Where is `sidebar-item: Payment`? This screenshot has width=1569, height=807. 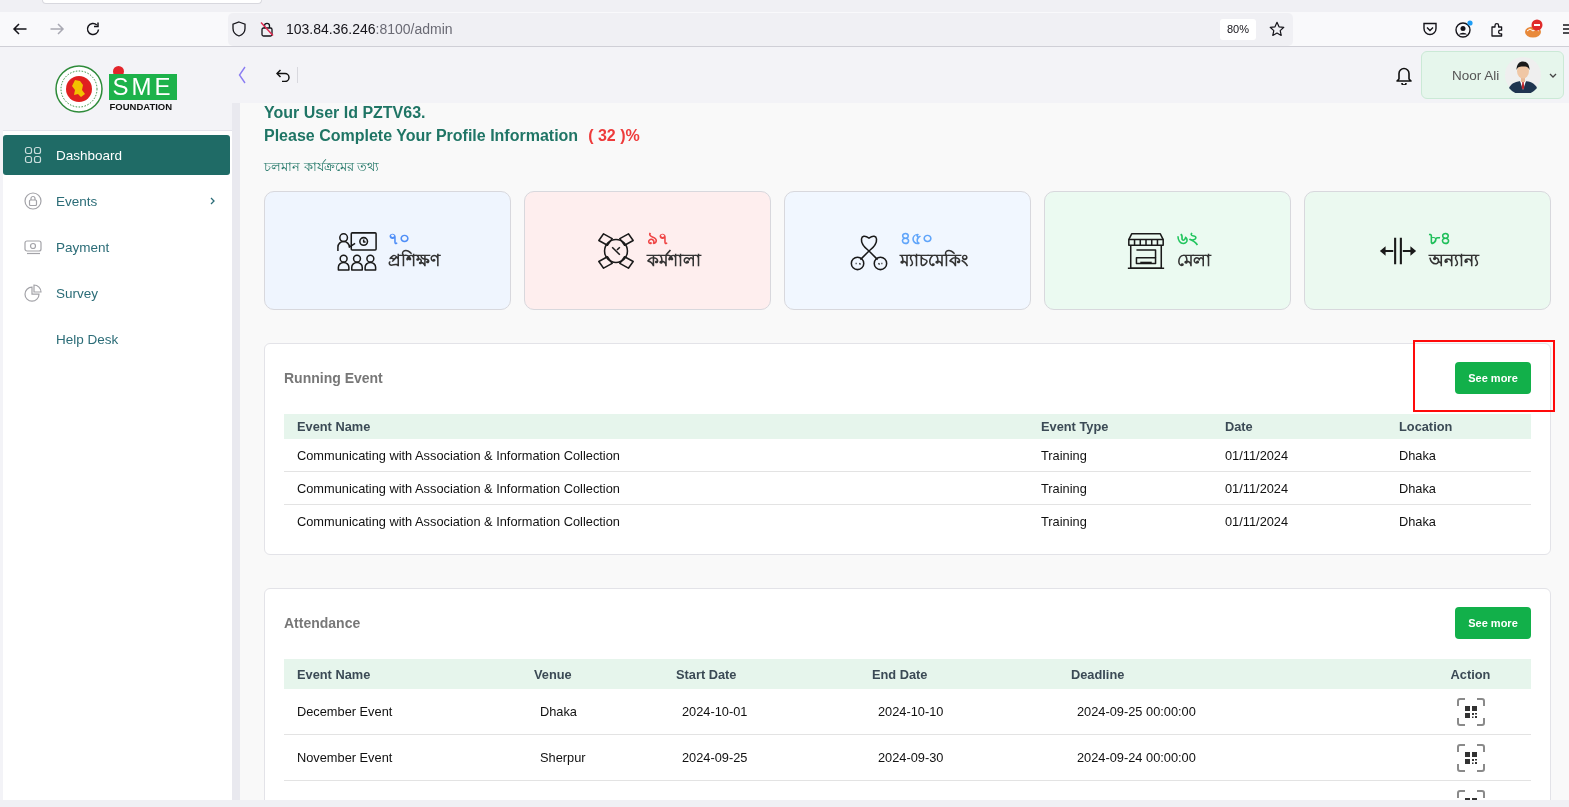 sidebar-item: Payment is located at coordinates (116, 247).